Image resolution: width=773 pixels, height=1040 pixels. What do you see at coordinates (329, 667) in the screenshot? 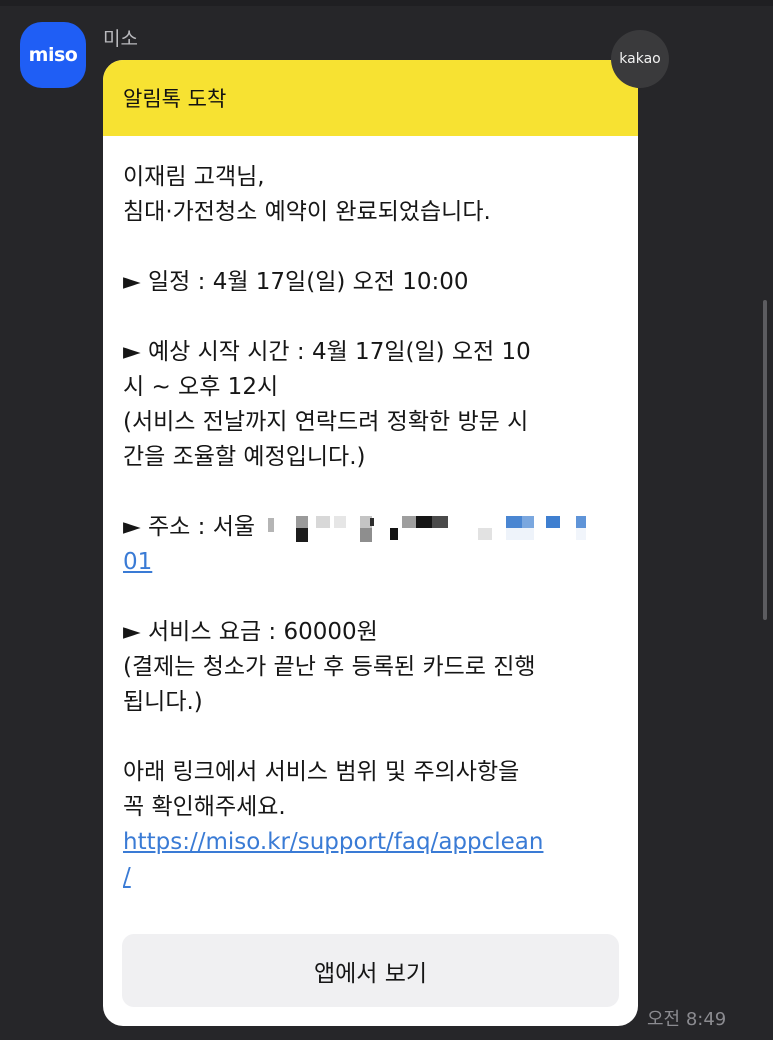
I see `payment-note: (결제는 청소가 끝난 후 등록된 카드로 진행` at bounding box center [329, 667].